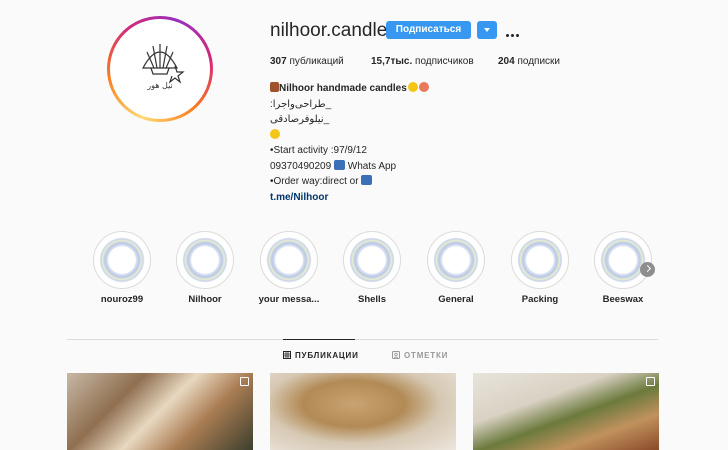 Image resolution: width=728 pixels, height=450 pixels. What do you see at coordinates (327, 355) in the screenshot?
I see `tab-posts-label: ПУБЛИКАЦИИ` at bounding box center [327, 355].